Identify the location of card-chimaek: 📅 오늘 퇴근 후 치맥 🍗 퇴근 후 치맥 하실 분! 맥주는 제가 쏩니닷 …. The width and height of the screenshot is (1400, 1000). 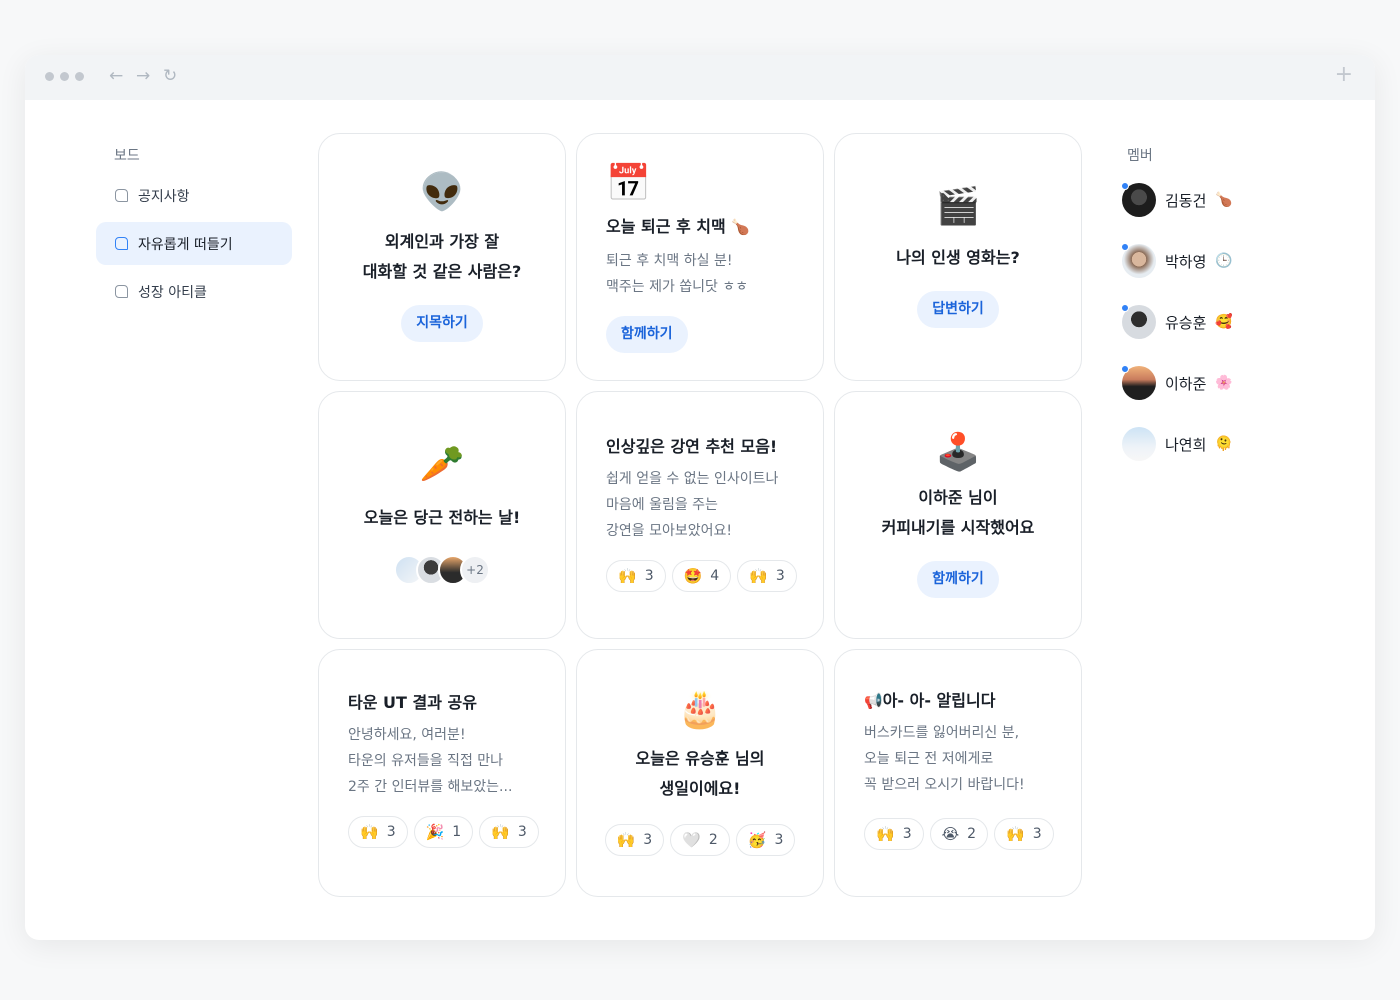
(700, 257).